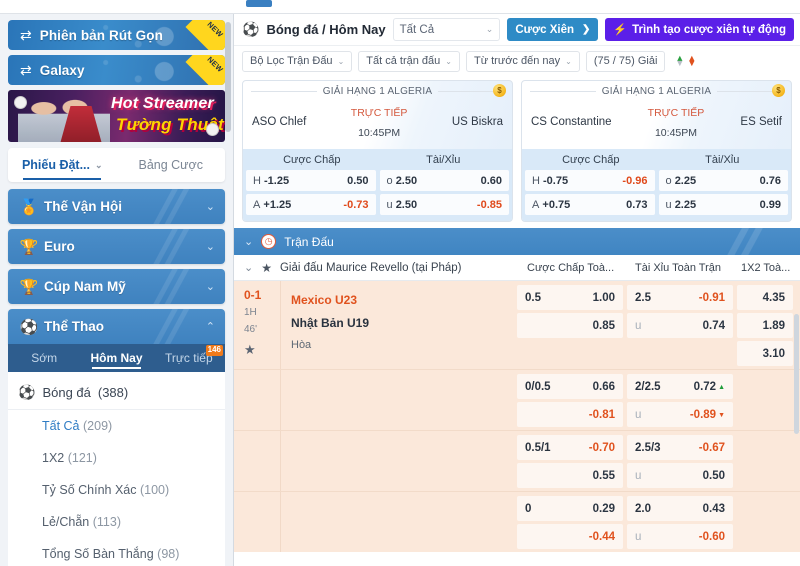 This screenshot has width=800, height=566. Describe the element at coordinates (277, 204) in the screenshot. I see `odds-line: +1.25` at that location.